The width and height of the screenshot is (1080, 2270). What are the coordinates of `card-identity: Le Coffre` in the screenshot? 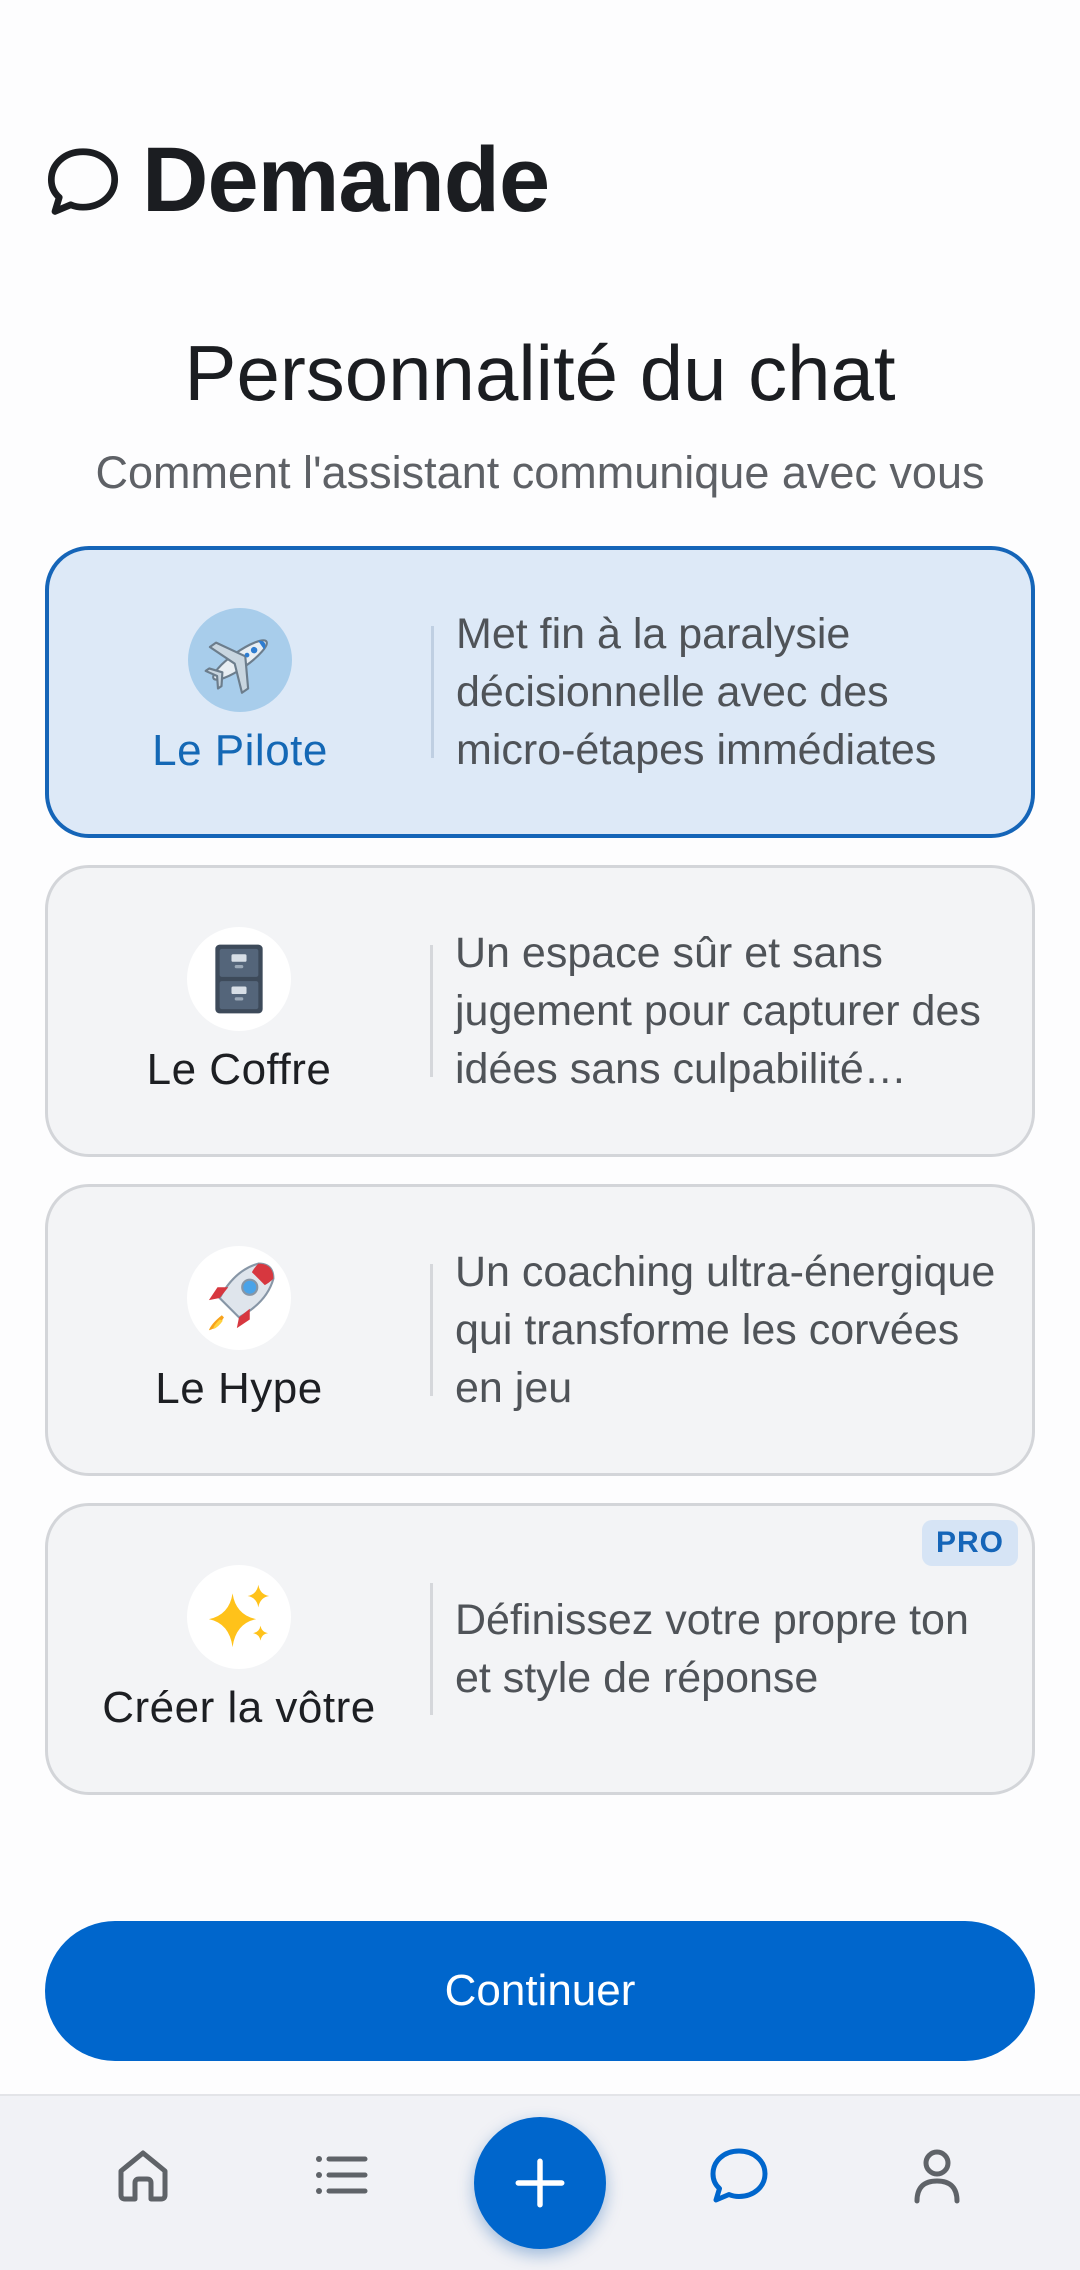 It's located at (239, 1011).